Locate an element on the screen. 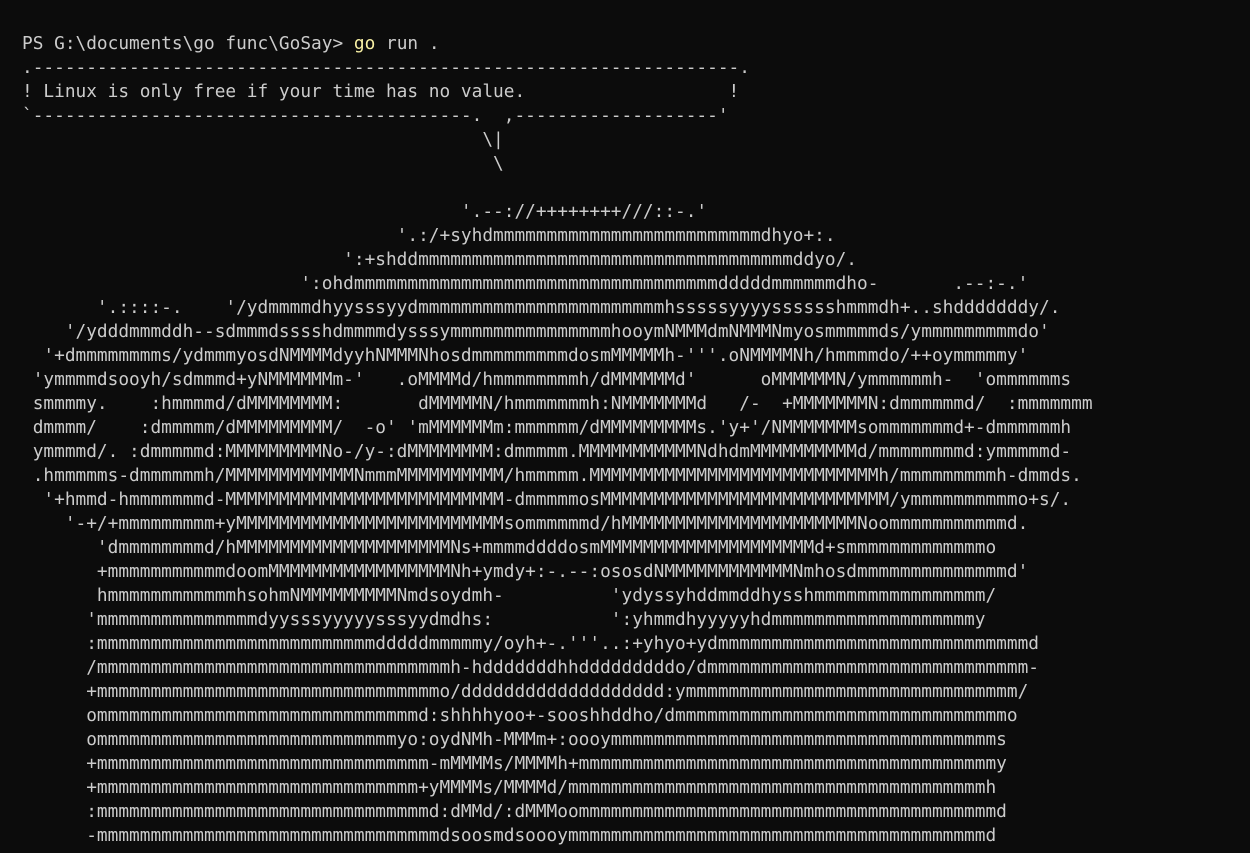 The width and height of the screenshot is (1250, 853). shell-prompt: PS G:\documents\go func\GoSay> is located at coordinates (188, 43).